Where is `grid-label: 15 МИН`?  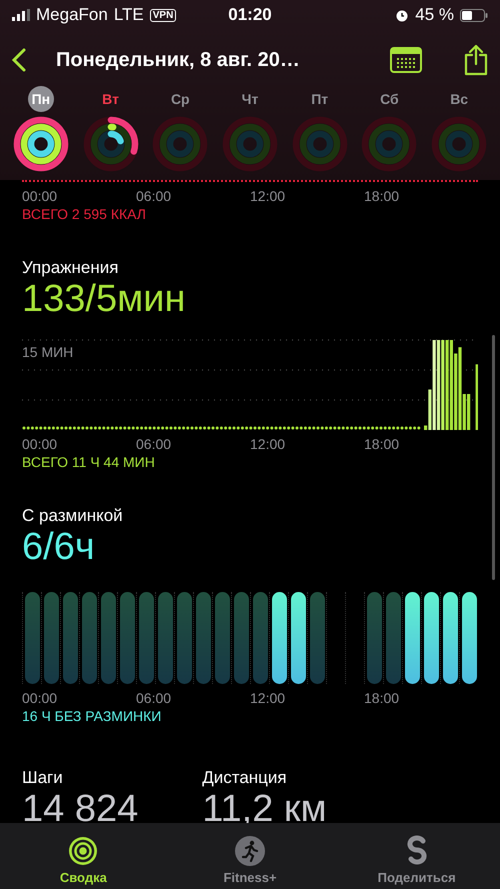
grid-label: 15 МИН is located at coordinates (48, 352).